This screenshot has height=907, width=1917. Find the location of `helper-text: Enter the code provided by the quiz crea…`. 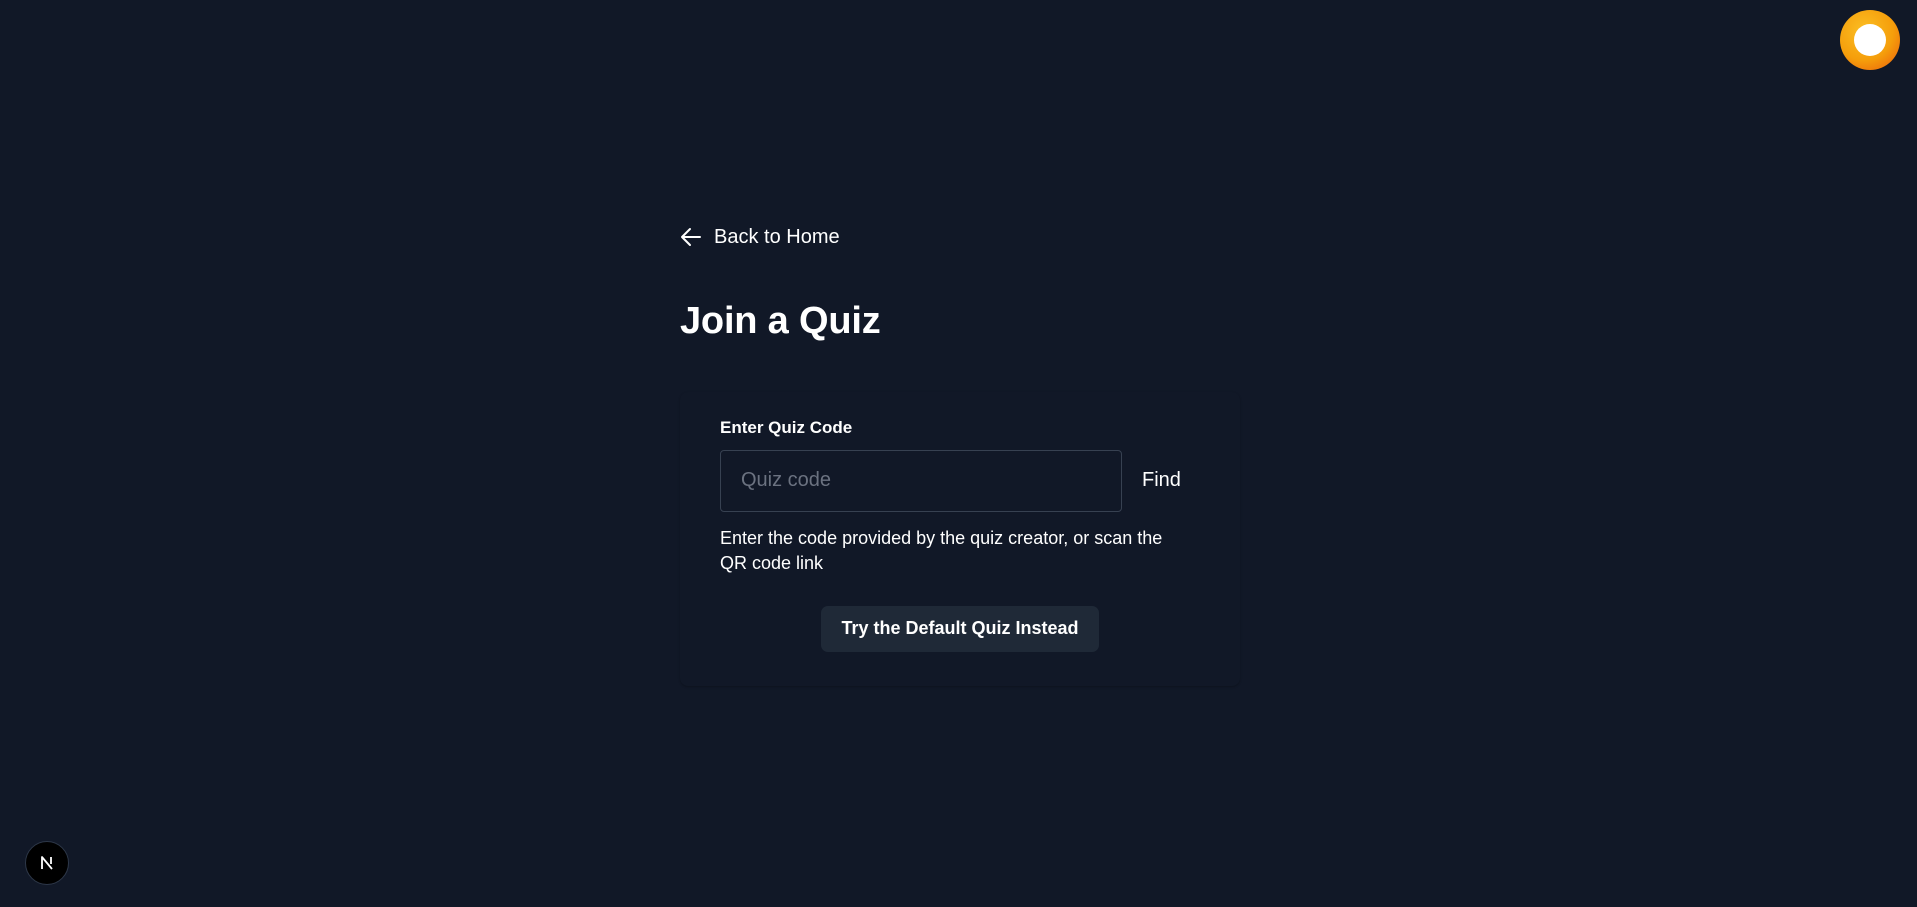

helper-text: Enter the code provided by the quiz crea… is located at coordinates (941, 550).